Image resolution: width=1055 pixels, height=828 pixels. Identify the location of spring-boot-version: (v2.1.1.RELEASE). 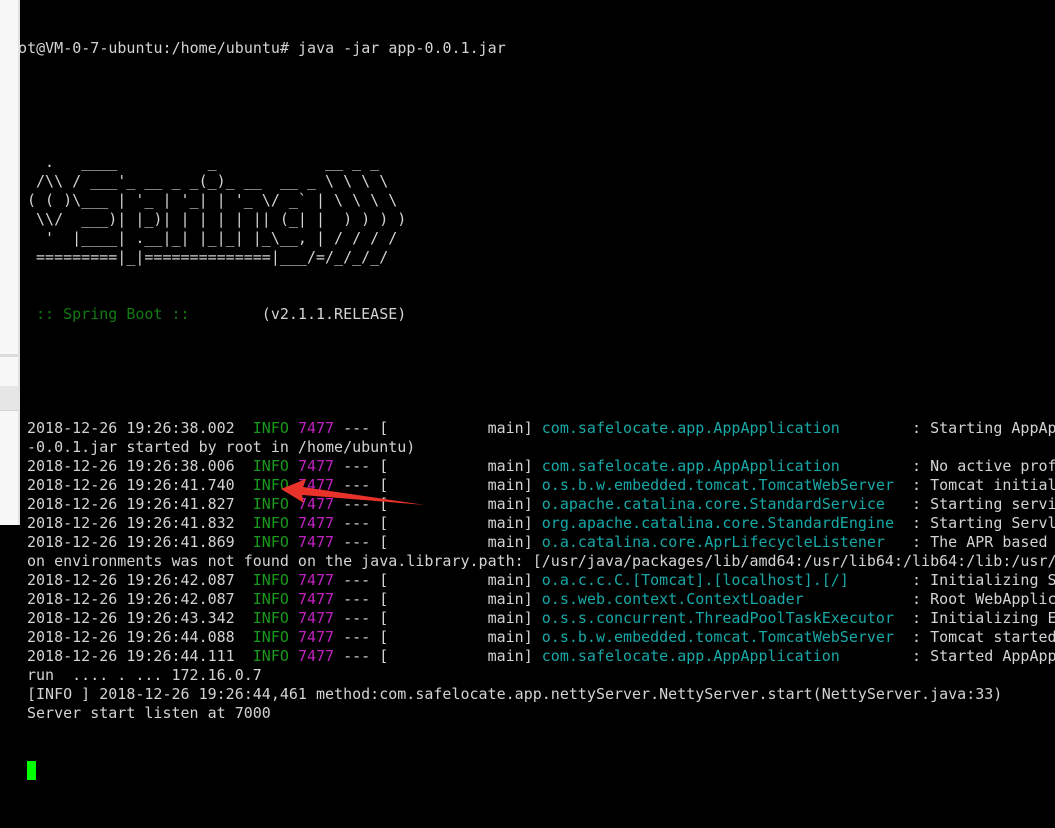
(302, 314).